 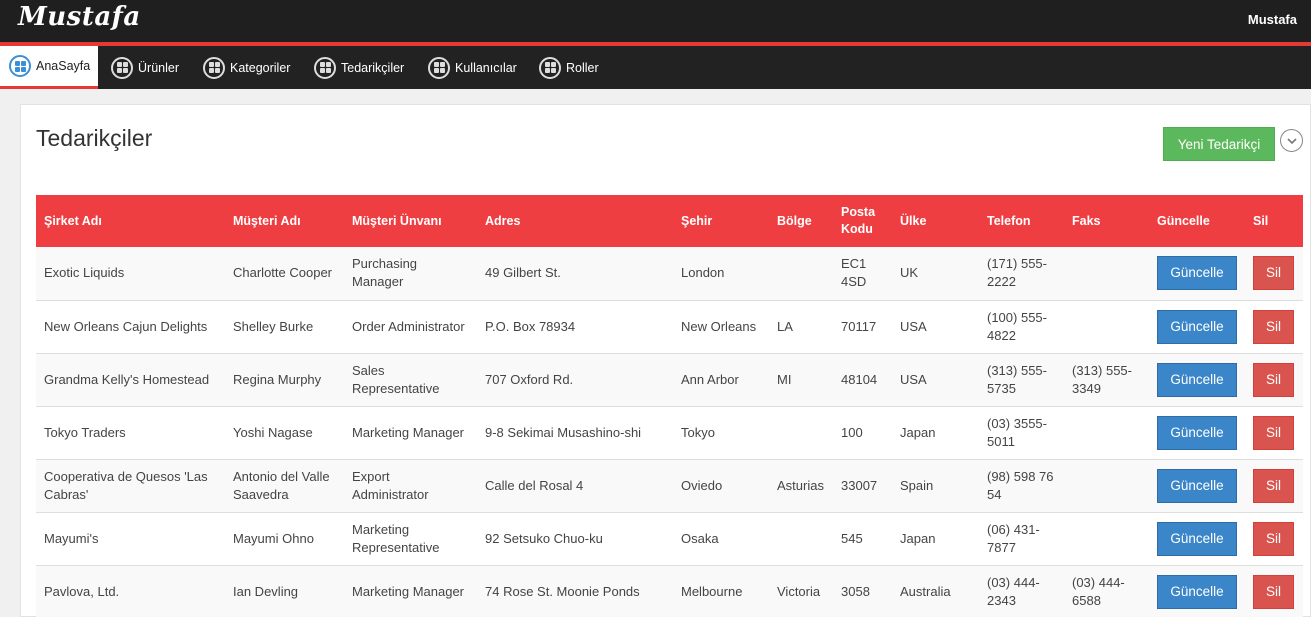 What do you see at coordinates (126, 326) in the screenshot?
I see `company-name-cell: New Orleans Cajun Delights` at bounding box center [126, 326].